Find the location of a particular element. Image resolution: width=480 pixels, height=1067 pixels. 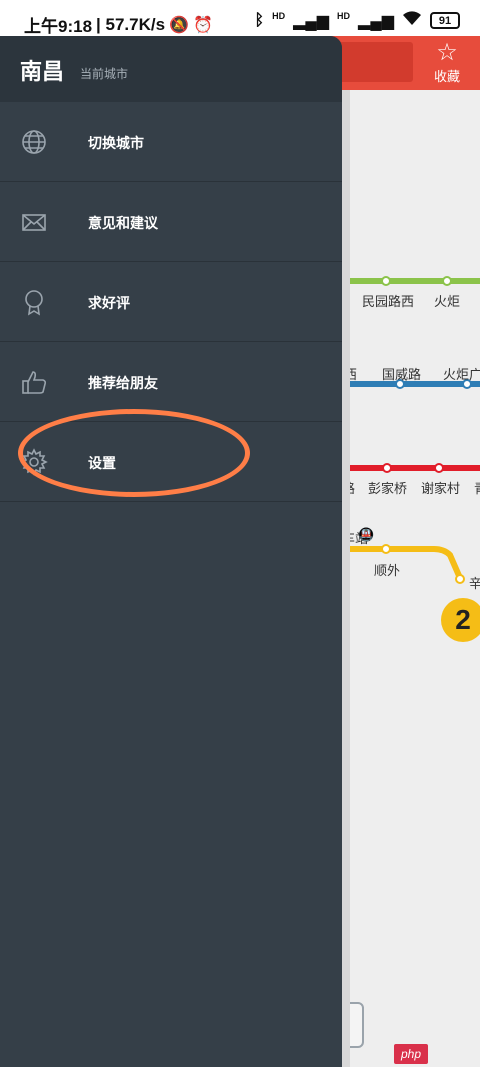

drawer-header: 南昌 当前城市 is located at coordinates (171, 69).